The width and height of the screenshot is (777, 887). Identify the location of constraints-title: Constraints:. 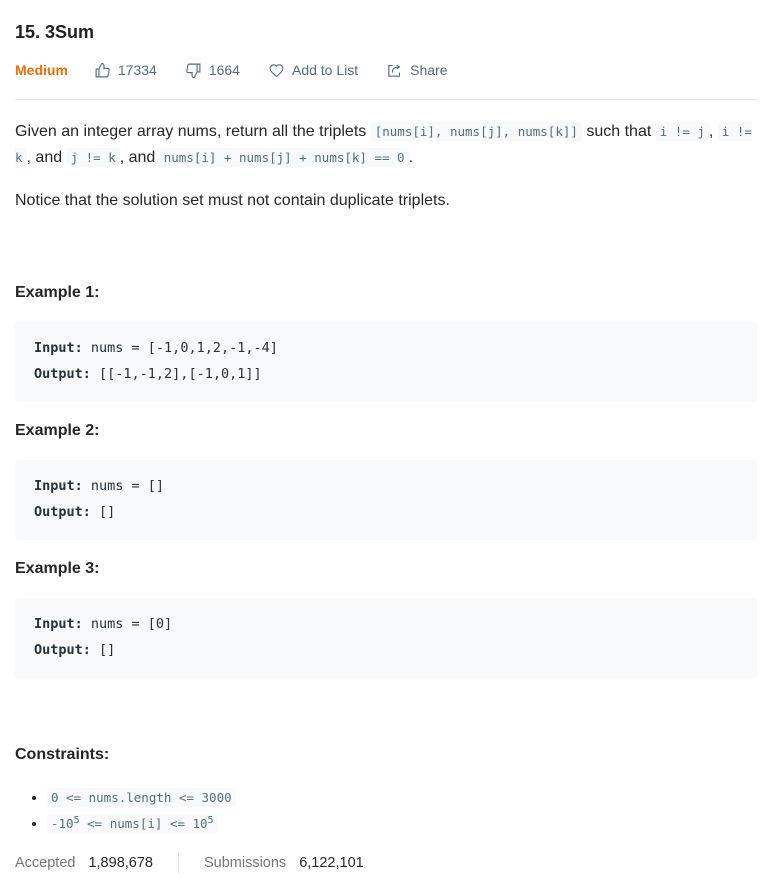
(62, 754).